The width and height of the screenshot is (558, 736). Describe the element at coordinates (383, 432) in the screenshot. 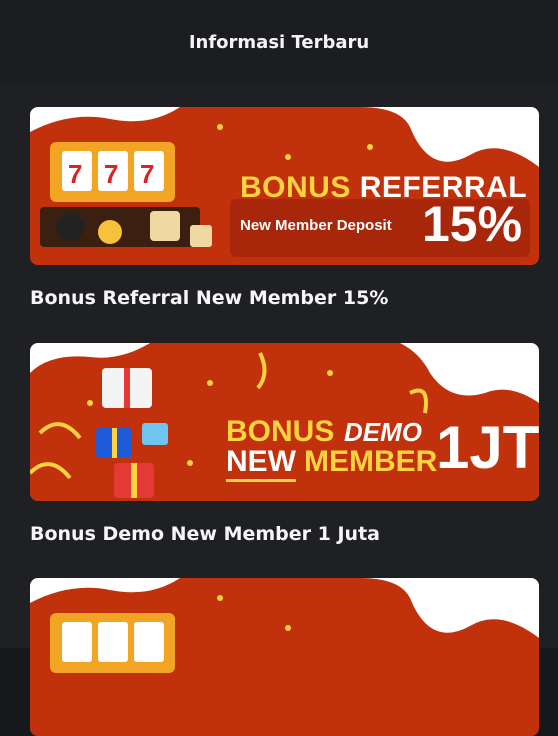

I see `banner-word-demo: DEMO` at that location.